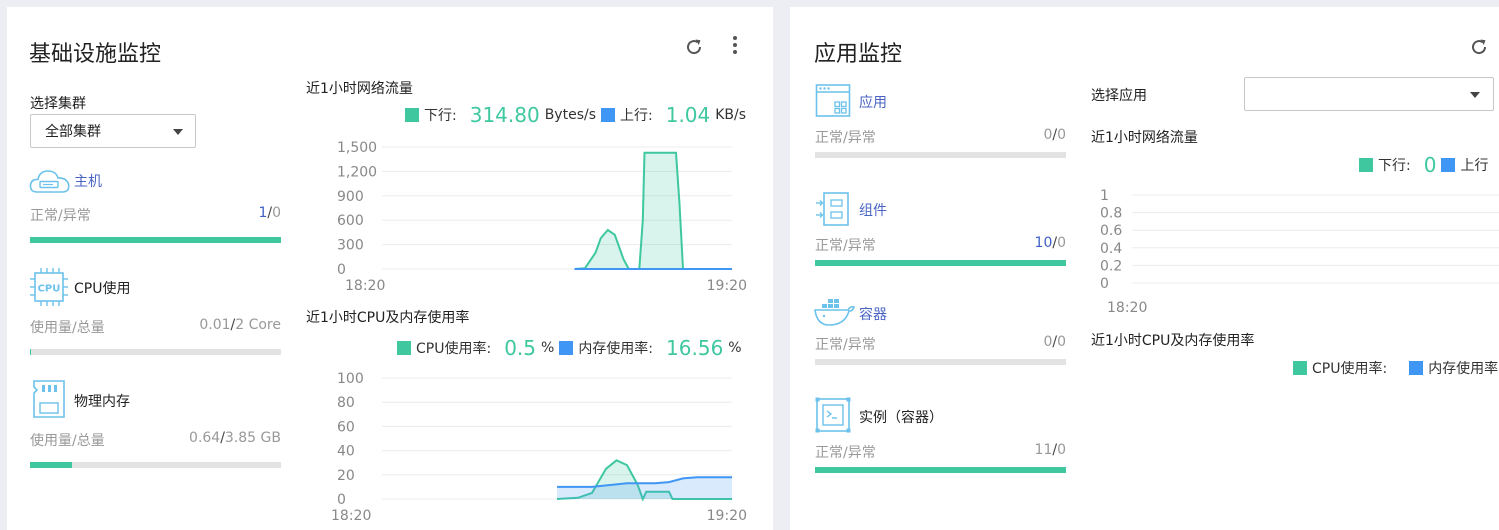 This screenshot has width=1499, height=530. What do you see at coordinates (1111, 231) in the screenshot?
I see `y-tick-label: 0.6` at bounding box center [1111, 231].